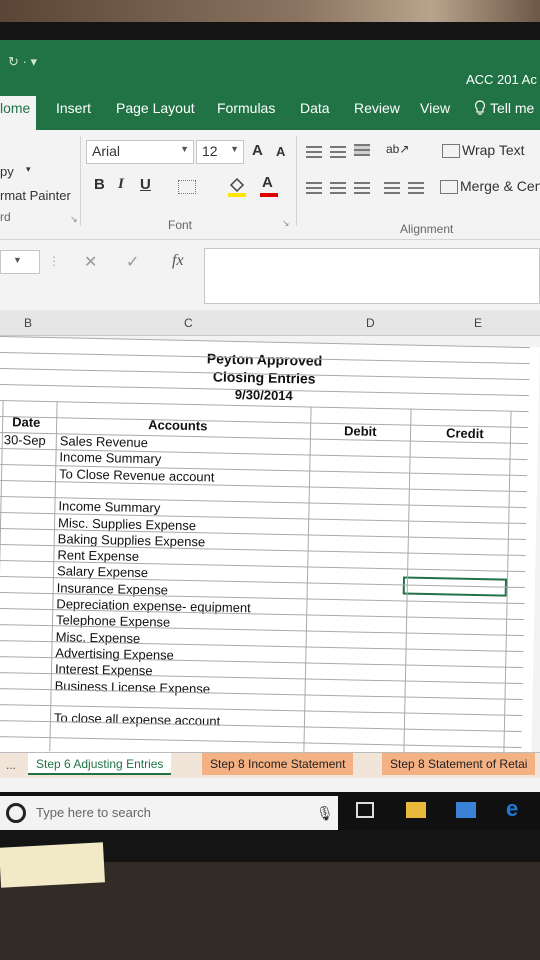 The image size is (540, 960). What do you see at coordinates (267, 182) in the screenshot?
I see `font-color-button: A` at bounding box center [267, 182].